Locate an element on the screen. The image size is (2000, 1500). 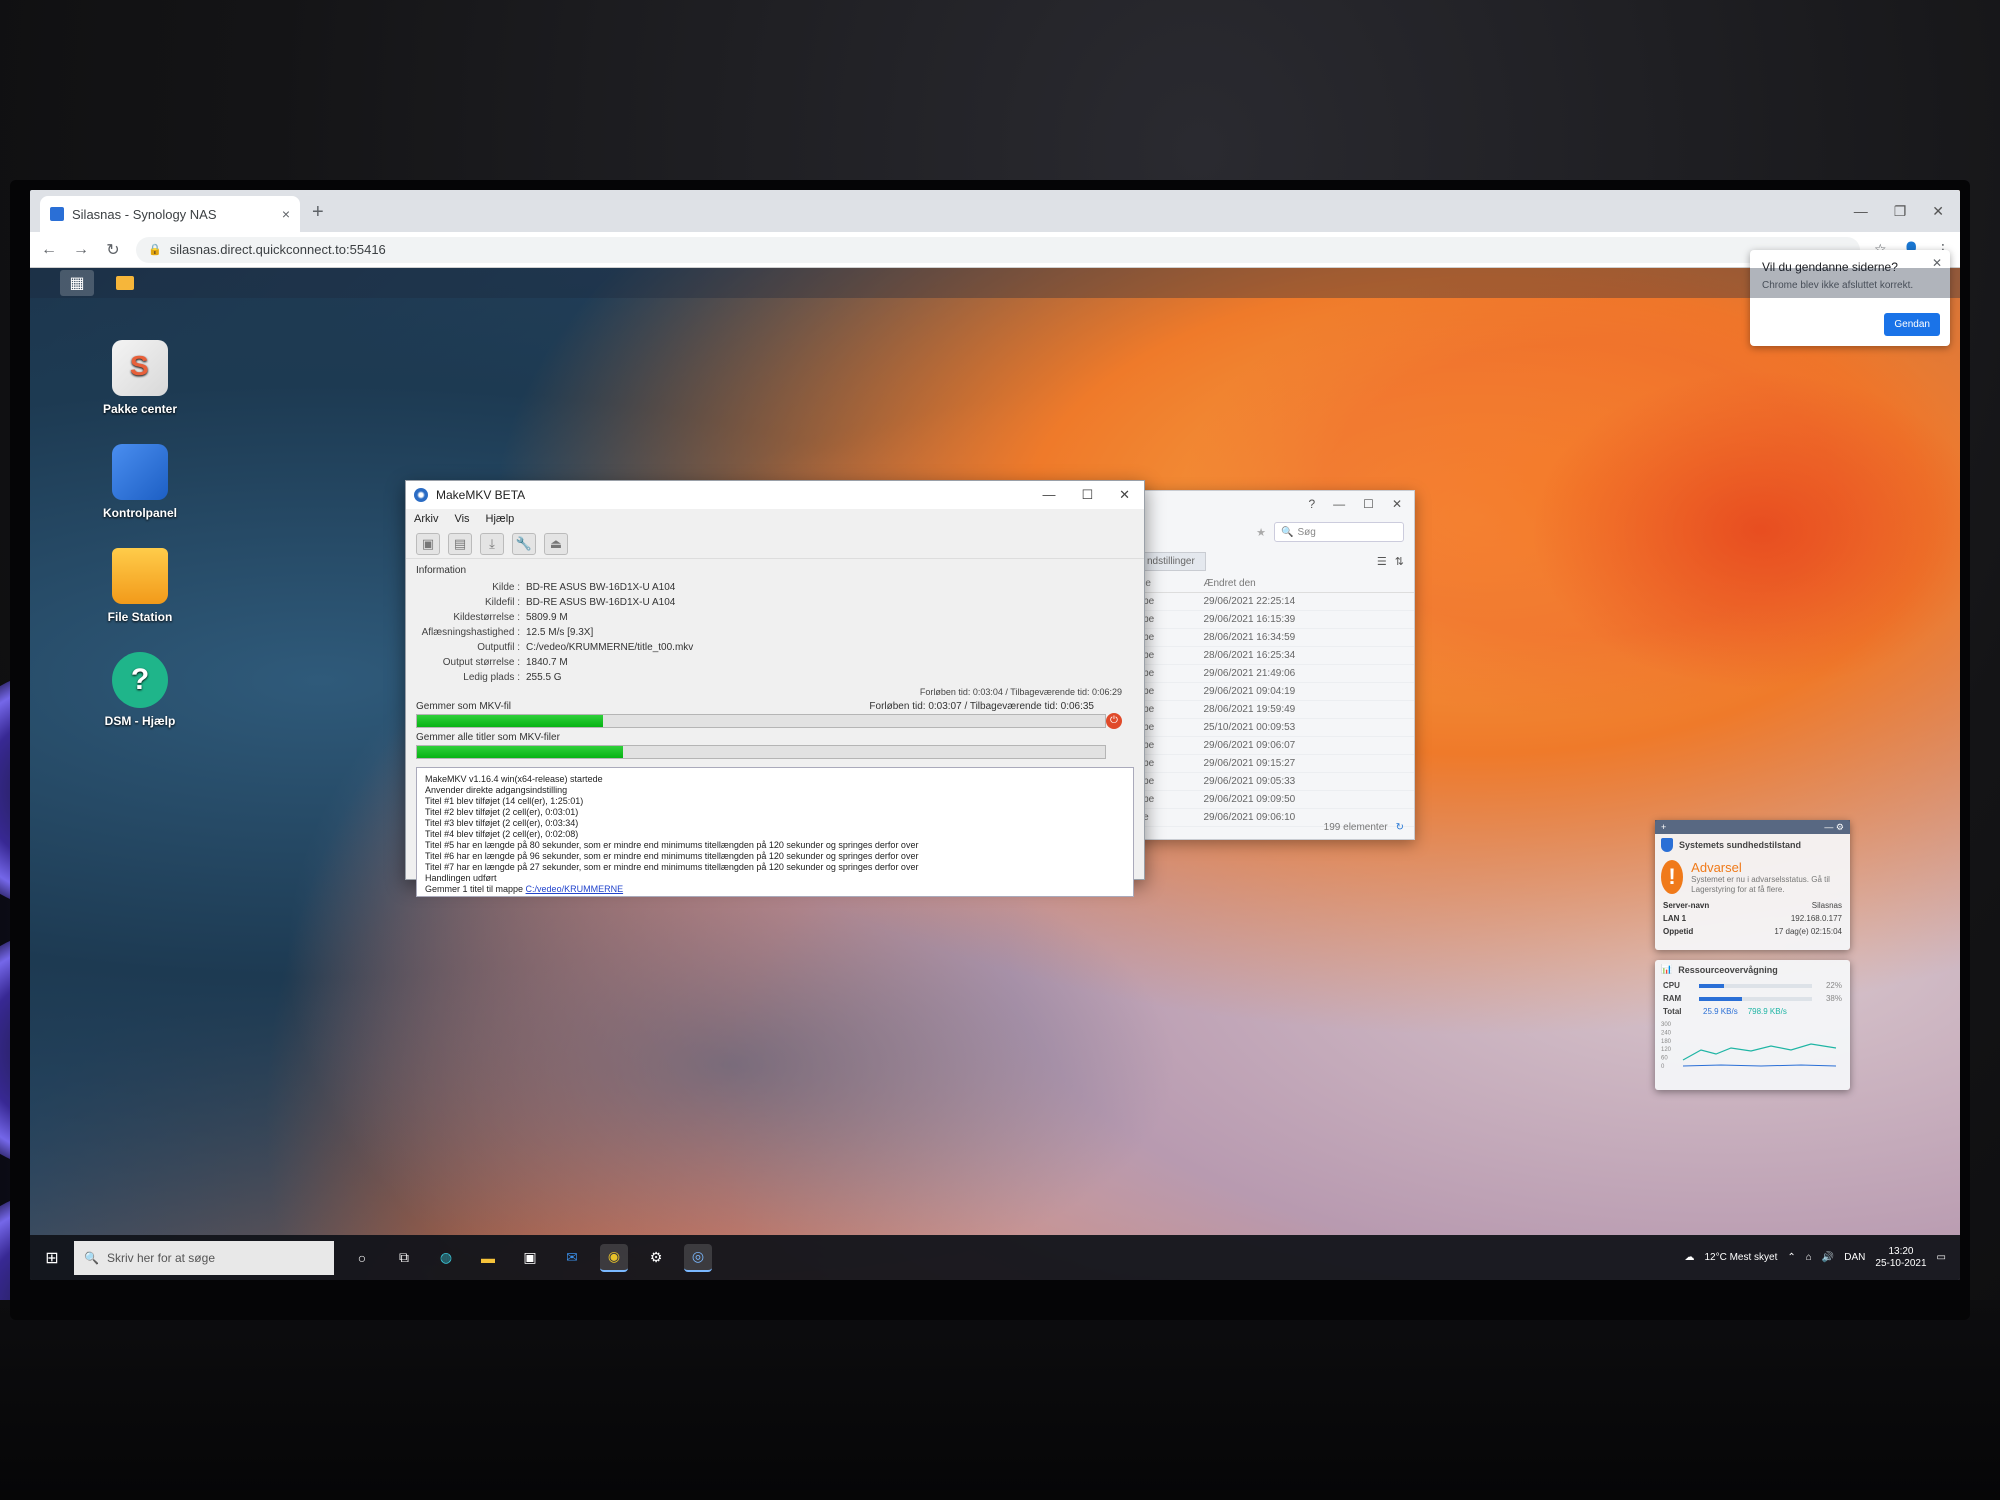
log-line: Handlingen udført is located at coordinates (461, 878).